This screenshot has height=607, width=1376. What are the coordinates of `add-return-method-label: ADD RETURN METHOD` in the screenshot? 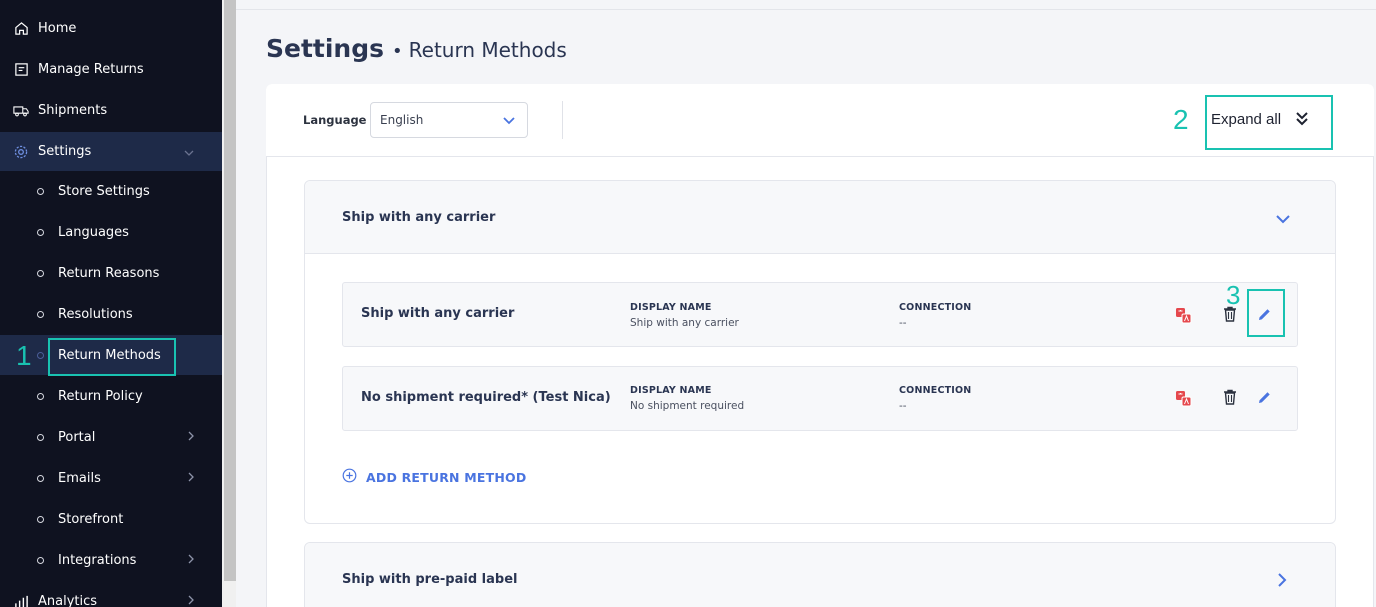 It's located at (446, 477).